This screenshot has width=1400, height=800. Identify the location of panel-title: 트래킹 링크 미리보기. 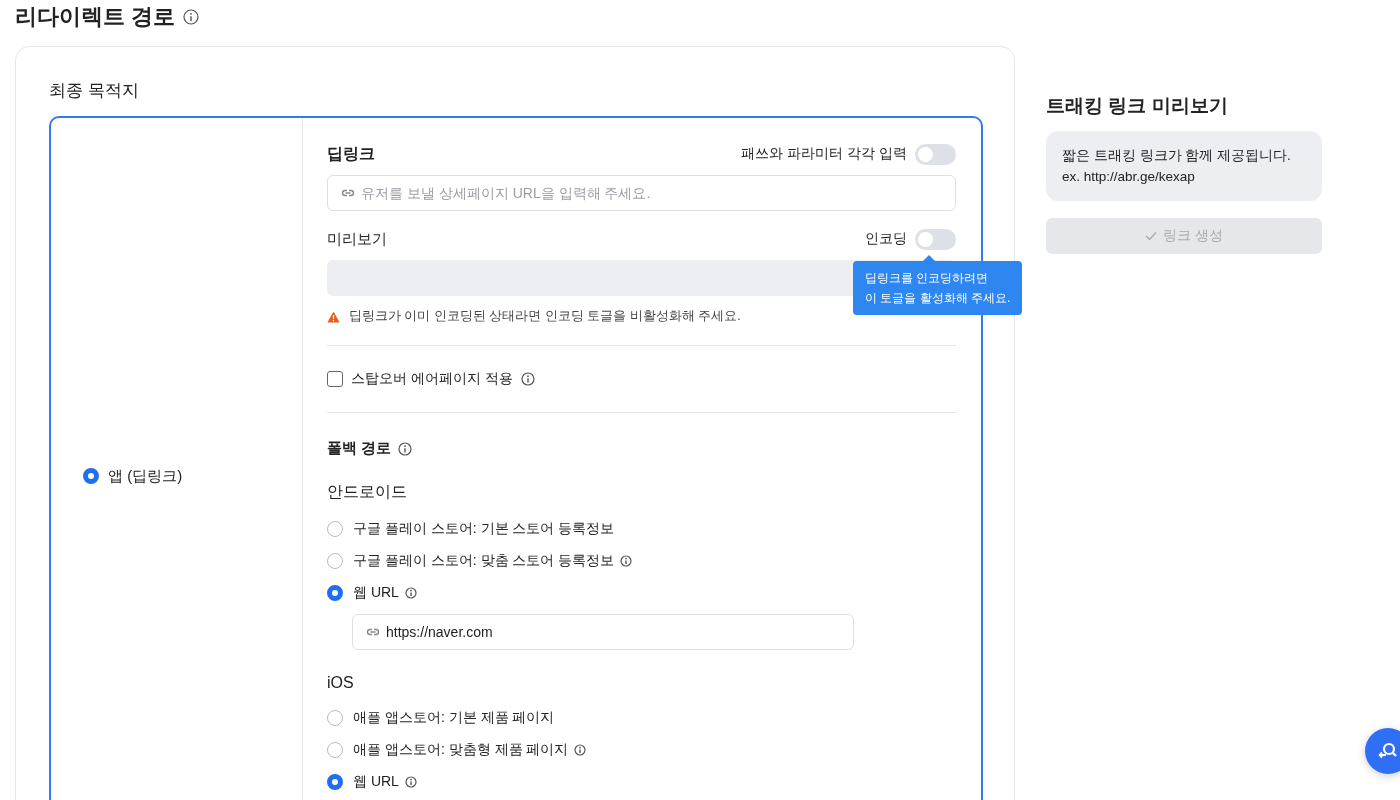
(1137, 106).